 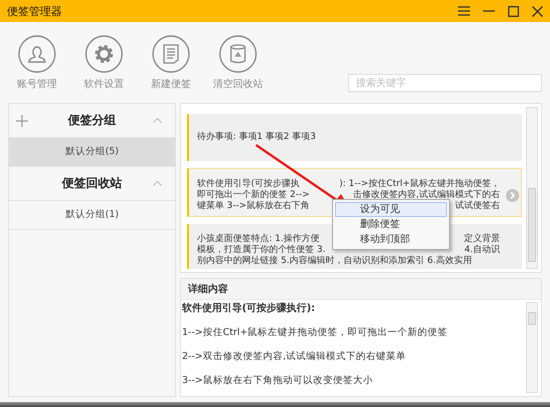 I want to click on detail-title: 软件使用引导(可按步骤执行):, so click(x=249, y=309).